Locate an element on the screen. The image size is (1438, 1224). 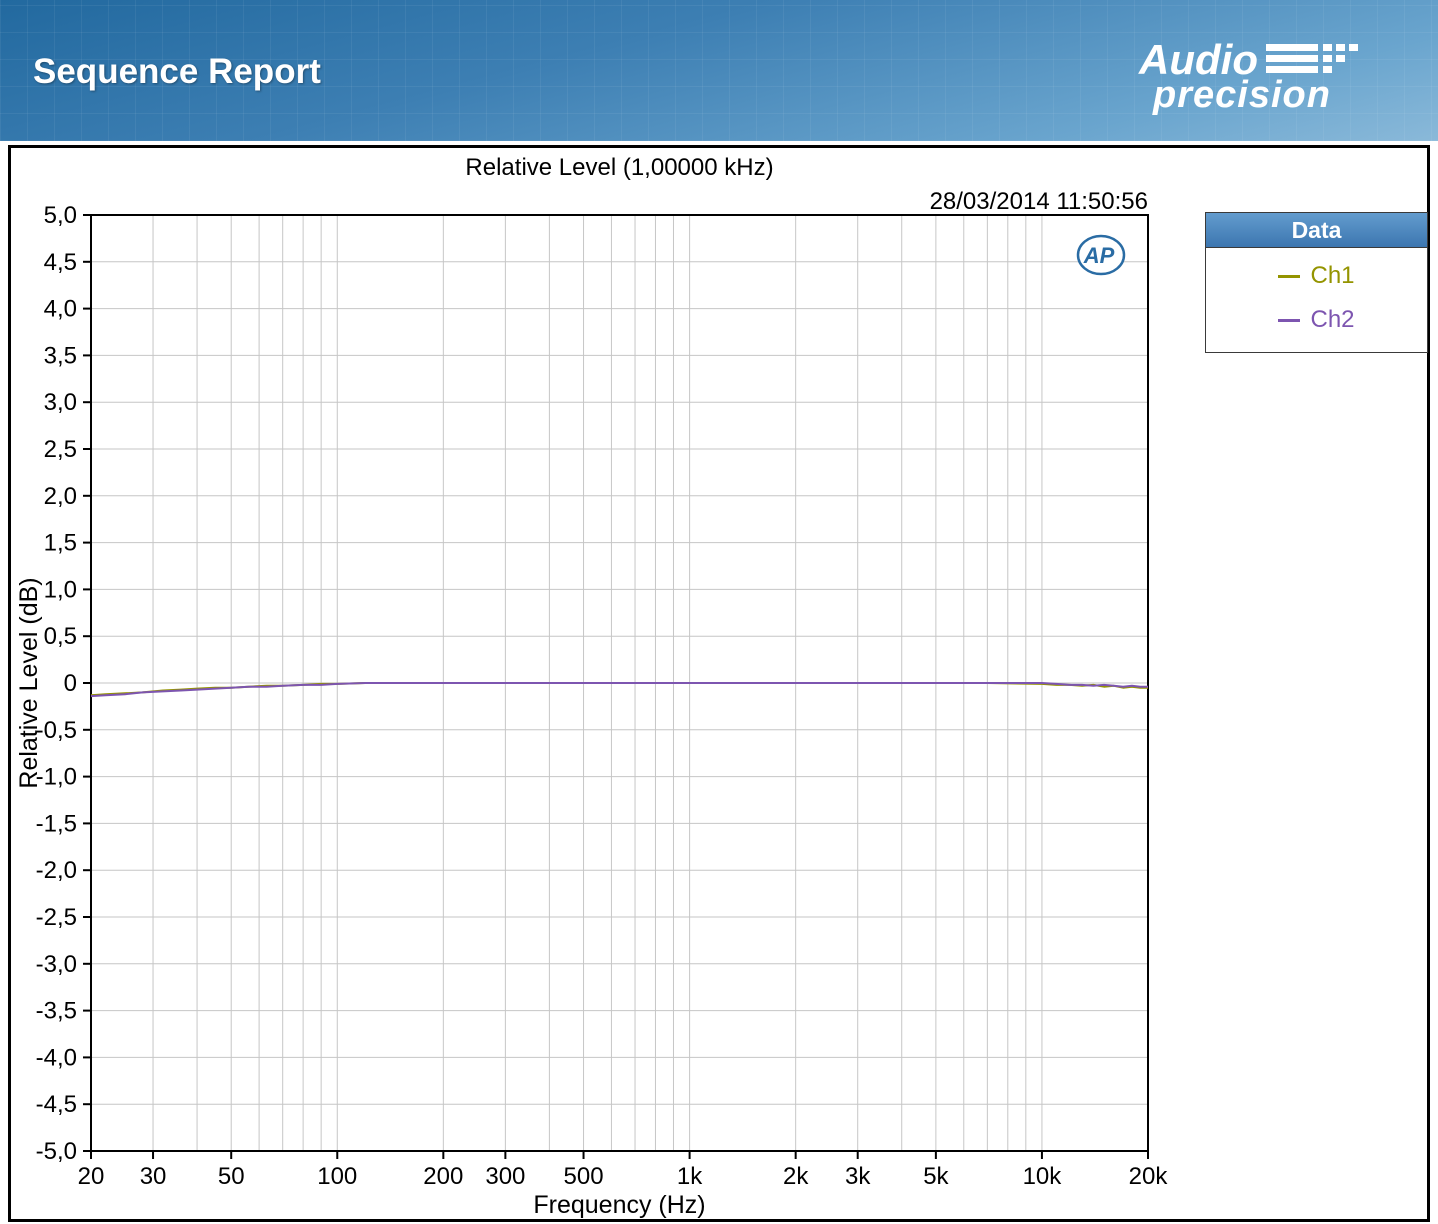
y-tick-label: -1,5 is located at coordinates (56, 823).